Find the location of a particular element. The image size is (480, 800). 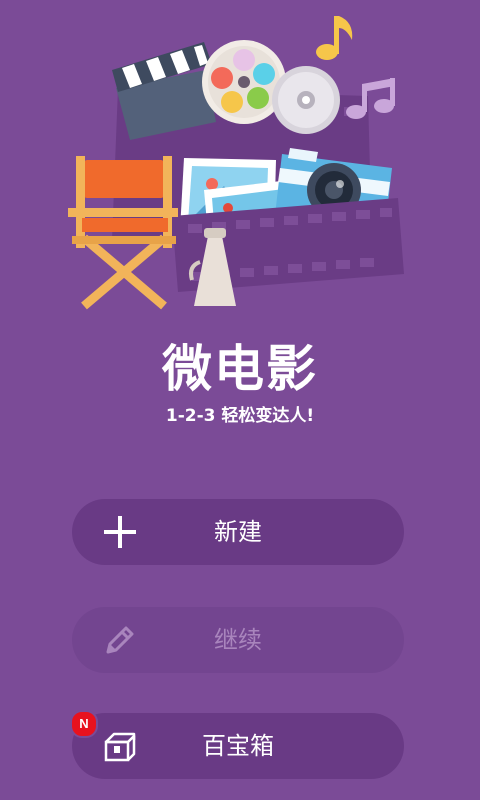

toolbox-button: 百宝箱 N is located at coordinates (237, 744).